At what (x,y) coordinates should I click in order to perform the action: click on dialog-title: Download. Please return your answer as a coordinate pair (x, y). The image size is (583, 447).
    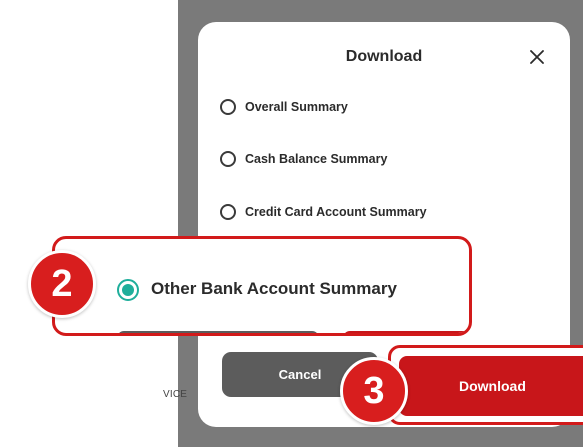
    Looking at the image, I should click on (384, 56).